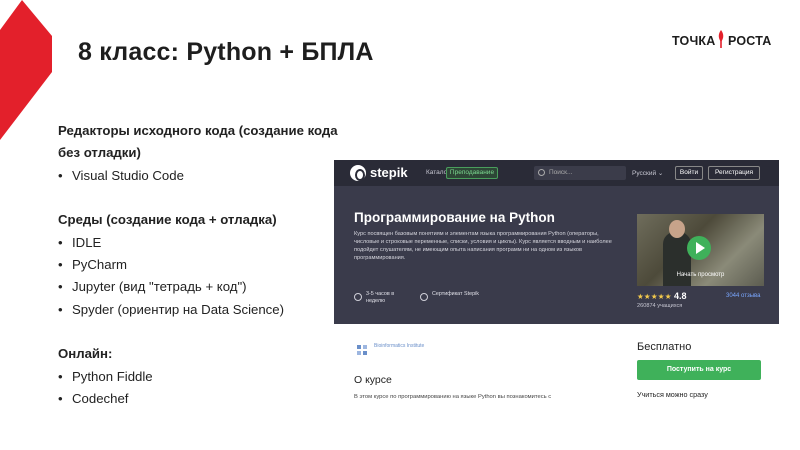 The height and width of the screenshot is (450, 800). What do you see at coordinates (541, 172) in the screenshot?
I see `search-icon` at bounding box center [541, 172].